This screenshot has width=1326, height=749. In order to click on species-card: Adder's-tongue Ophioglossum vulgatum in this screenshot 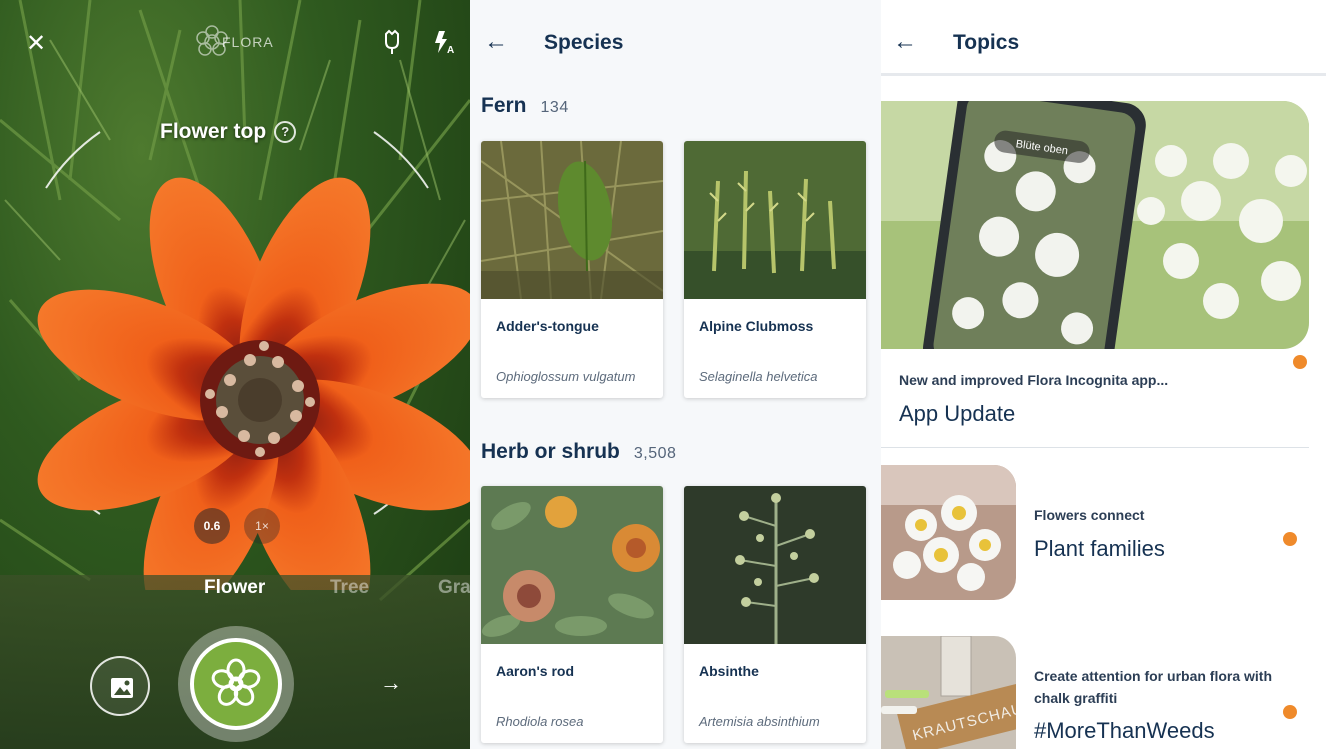, I will do `click(572, 269)`.